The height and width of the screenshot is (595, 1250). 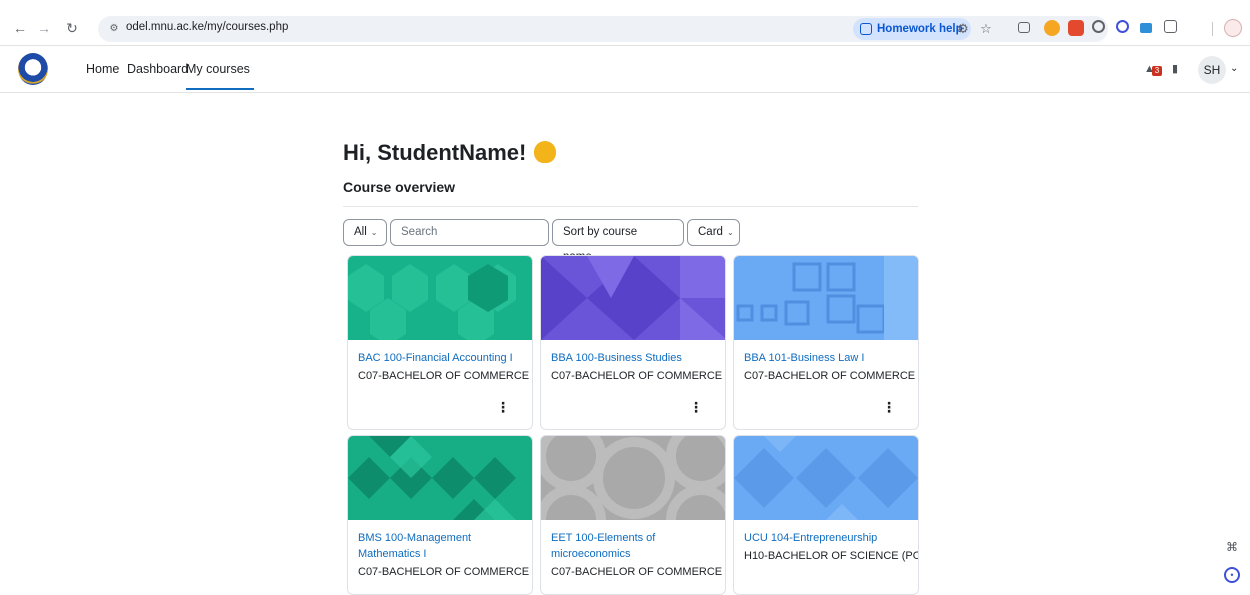 What do you see at coordinates (435, 152) in the screenshot?
I see `greeting-text: Hi, StudentName!` at bounding box center [435, 152].